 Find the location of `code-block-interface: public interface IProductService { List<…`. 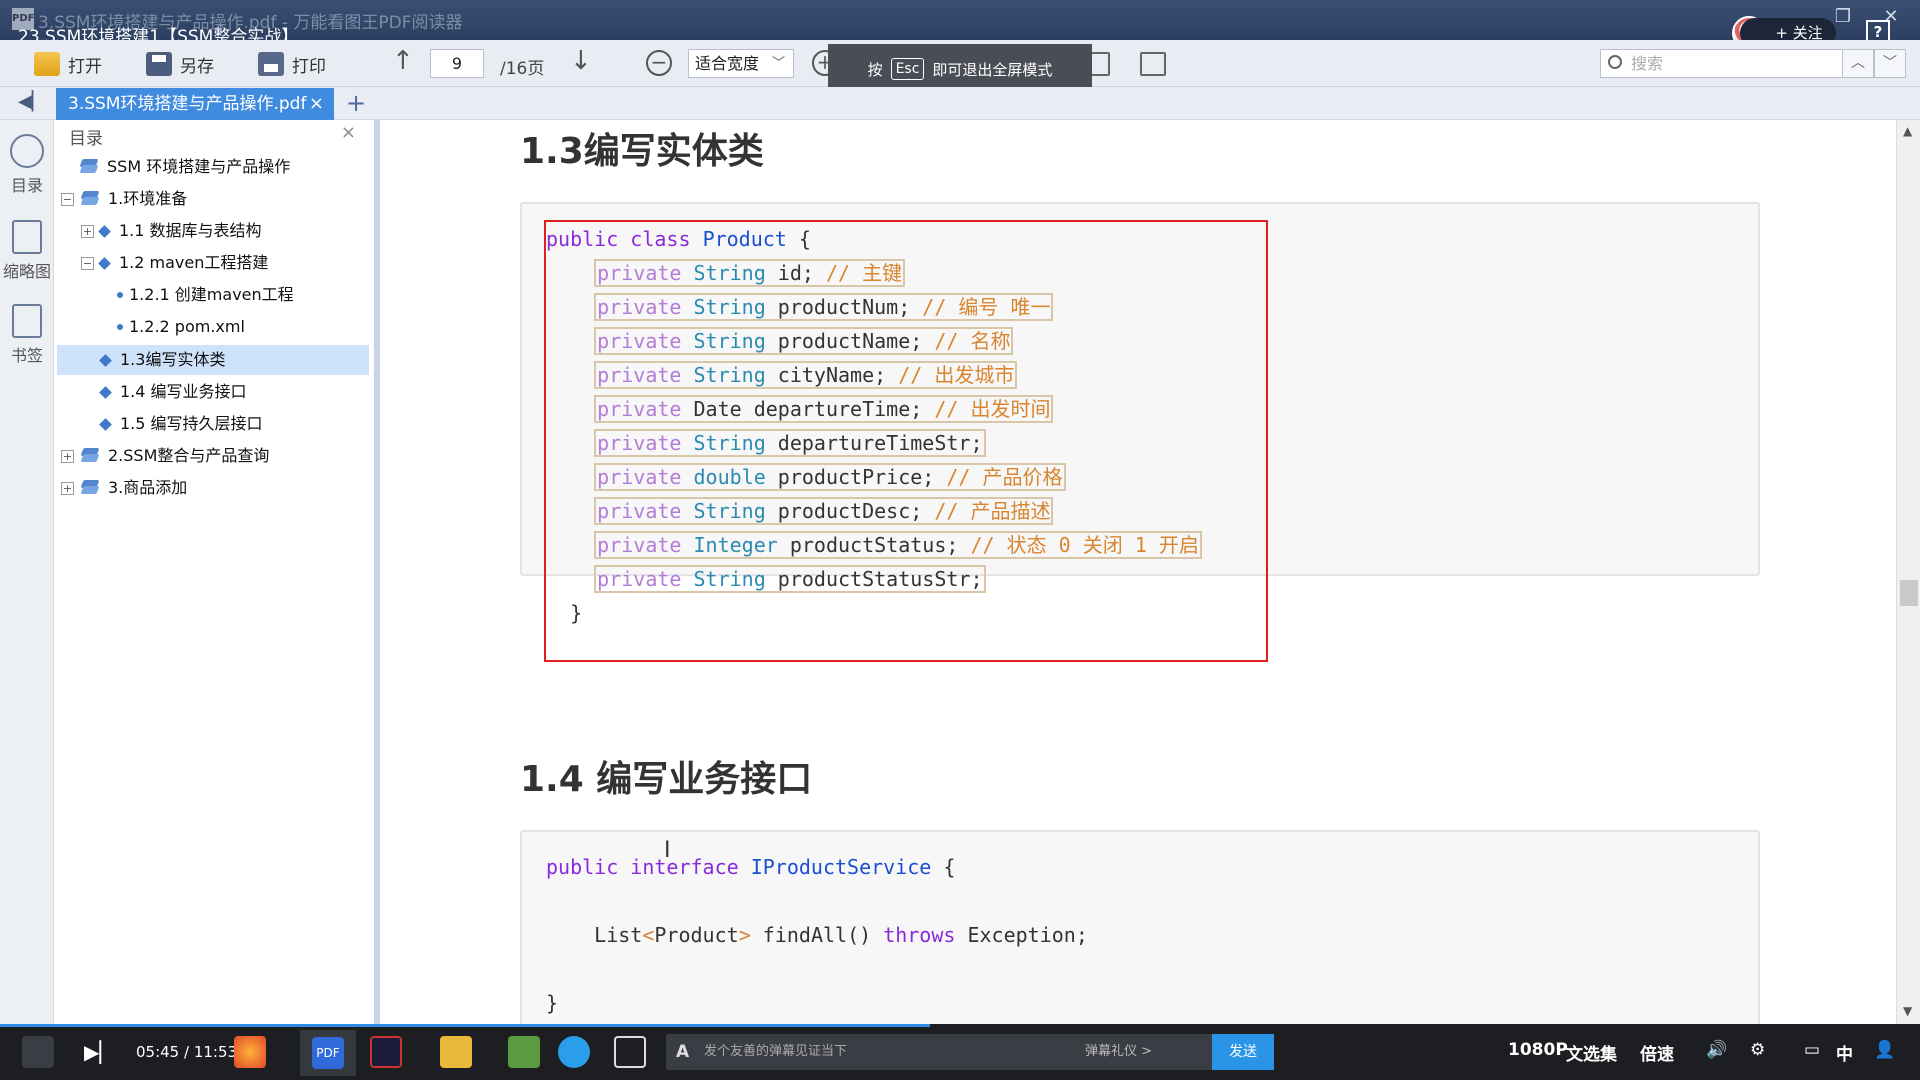

code-block-interface: public interface IProductService { List<… is located at coordinates (1140, 927).